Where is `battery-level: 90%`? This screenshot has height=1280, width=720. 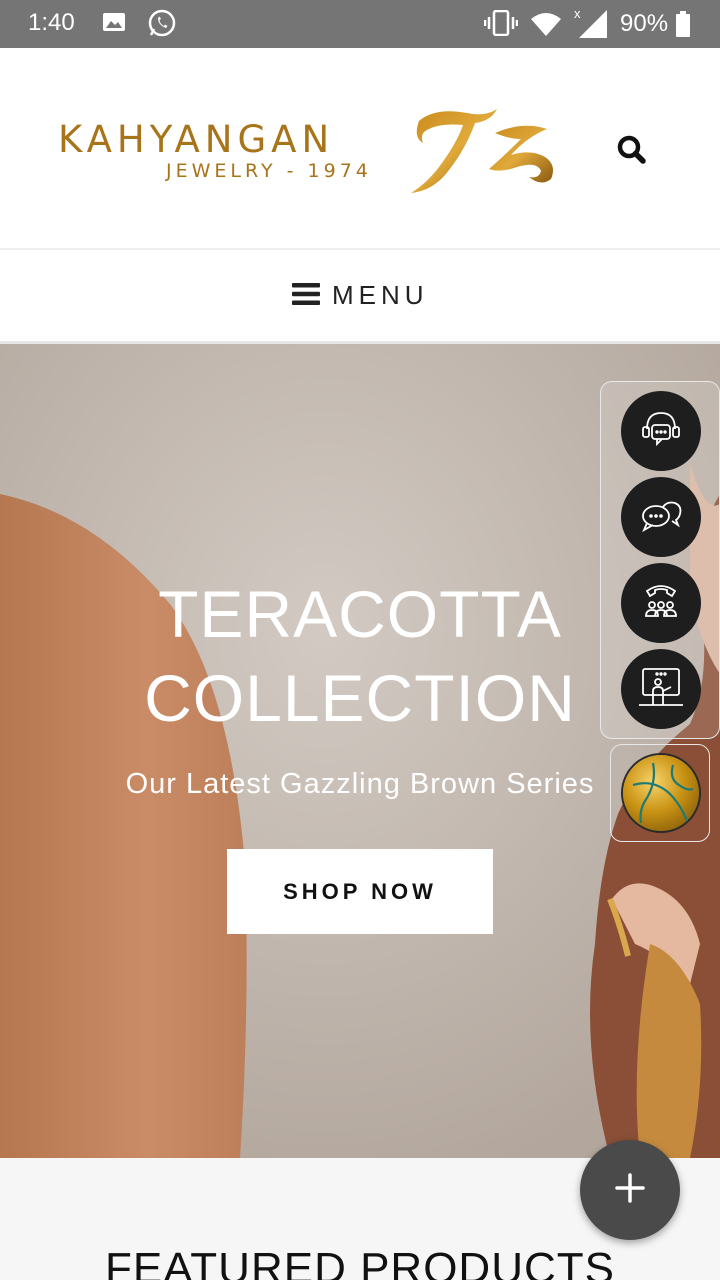
battery-level: 90% is located at coordinates (644, 23).